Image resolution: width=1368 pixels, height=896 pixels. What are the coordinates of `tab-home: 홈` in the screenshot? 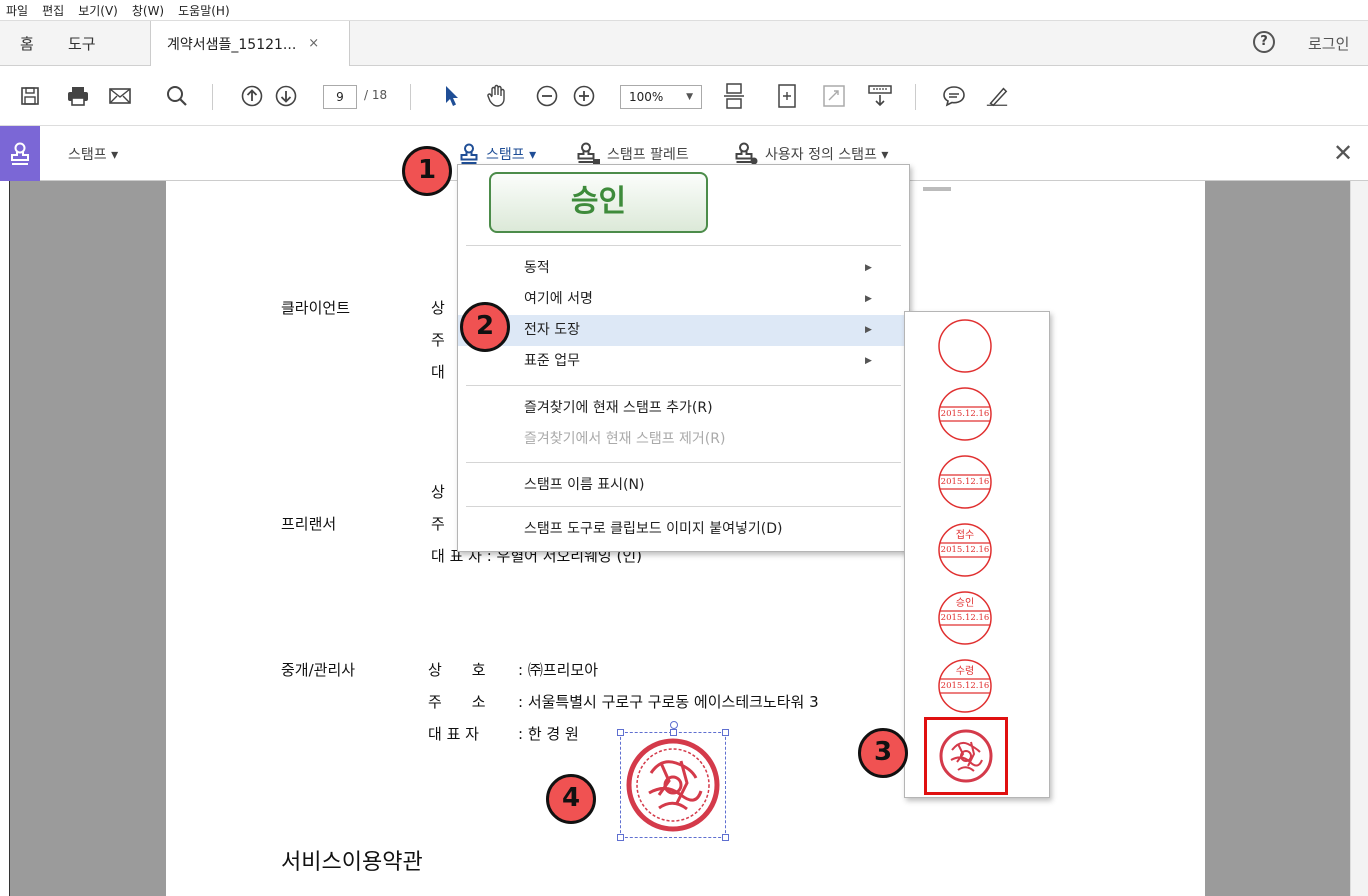 It's located at (27, 43).